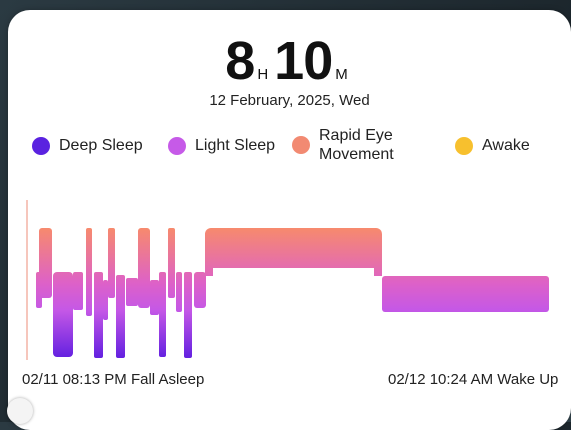  What do you see at coordinates (20, 411) in the screenshot?
I see `scroll-handle` at bounding box center [20, 411].